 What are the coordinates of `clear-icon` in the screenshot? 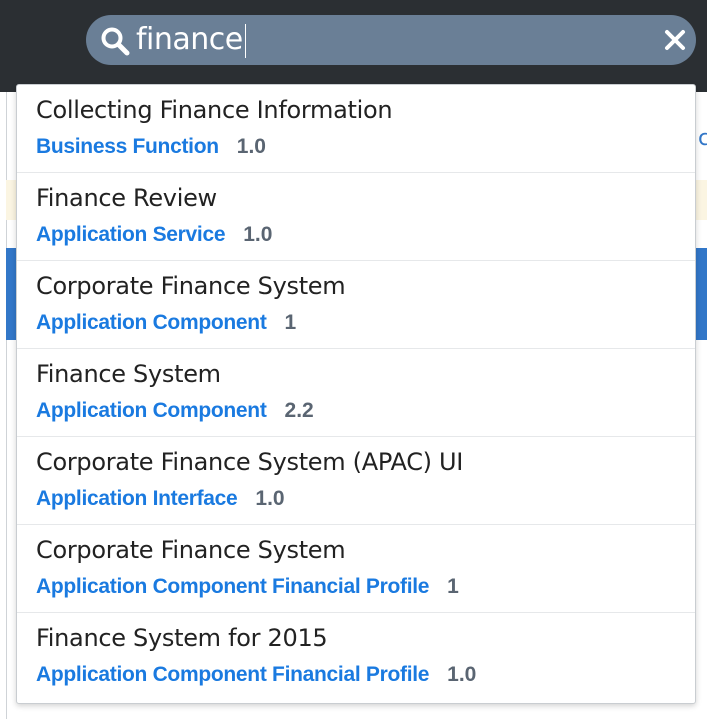 It's located at (675, 40).